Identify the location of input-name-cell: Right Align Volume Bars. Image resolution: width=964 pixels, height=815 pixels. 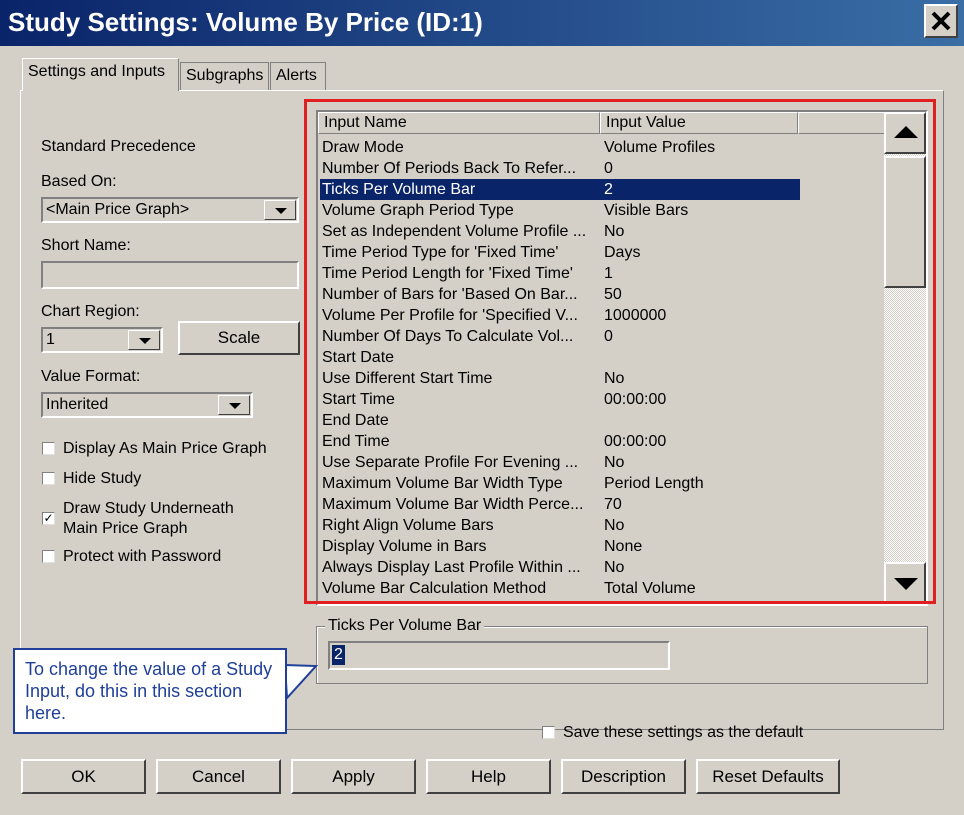
(408, 525).